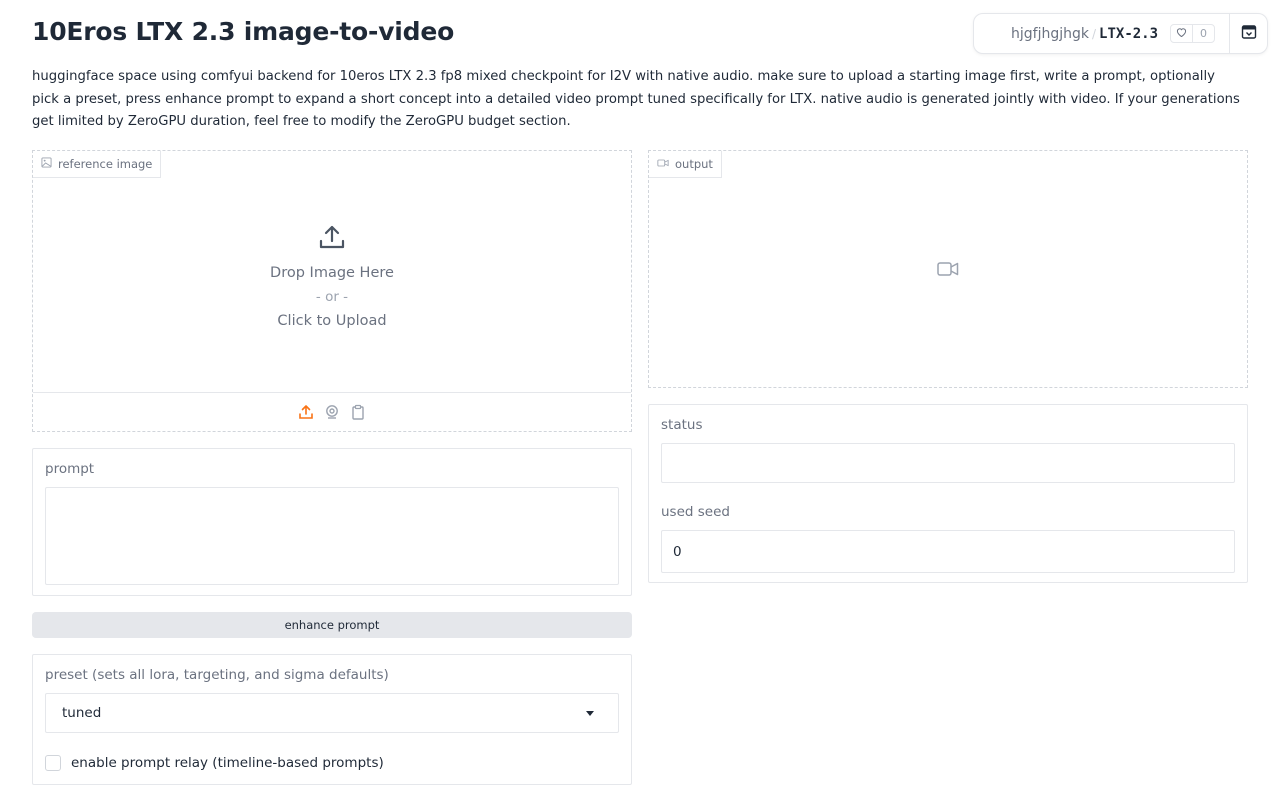  I want to click on prompt-relay-checkbox, so click(53, 763).